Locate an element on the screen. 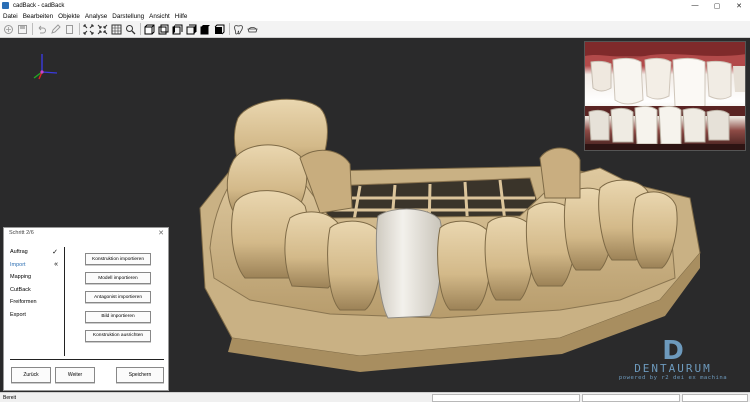  wizard-bottom-divider is located at coordinates (87, 359).